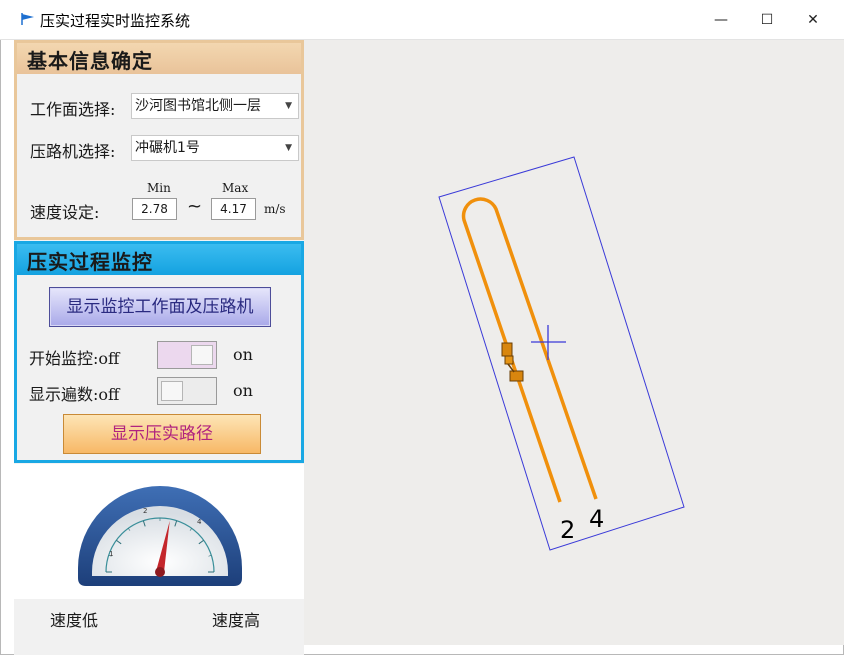 Image resolution: width=844 pixels, height=655 pixels. Describe the element at coordinates (215, 148) in the screenshot. I see `roller-select: 冲碾机1号 ▼` at that location.